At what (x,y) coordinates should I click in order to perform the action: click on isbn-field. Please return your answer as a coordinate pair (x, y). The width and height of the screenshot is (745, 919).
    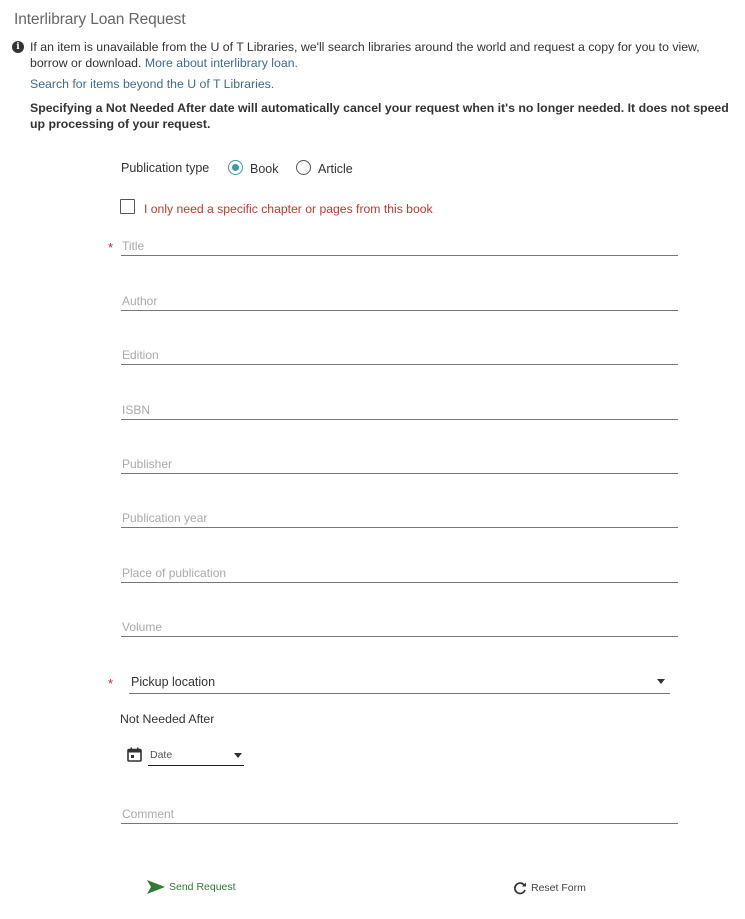
    Looking at the image, I should click on (400, 410).